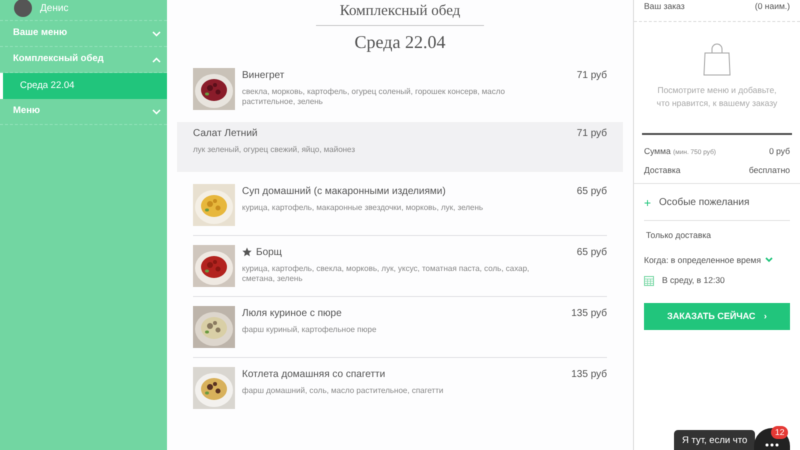  What do you see at coordinates (274, 149) in the screenshot?
I see `dish-description: лук зеленый, огурец свежий, яйцо, майонез` at bounding box center [274, 149].